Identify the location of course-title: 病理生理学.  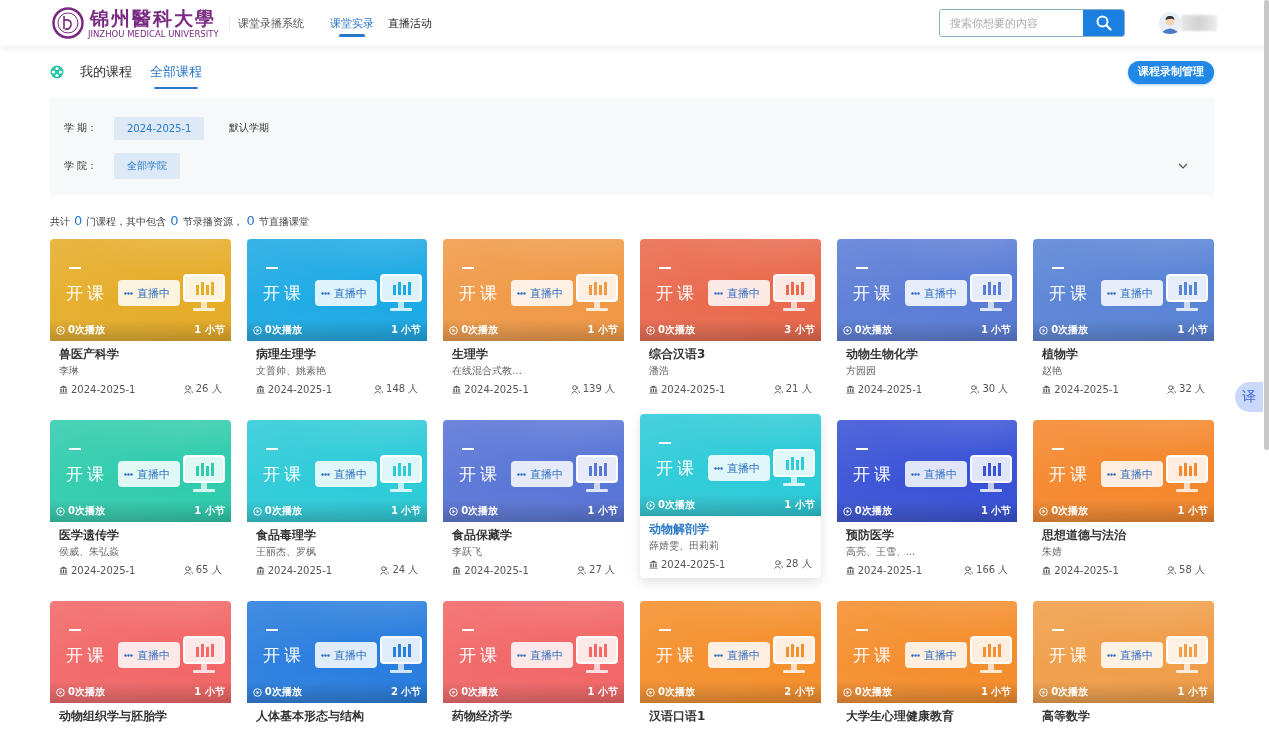
(286, 354).